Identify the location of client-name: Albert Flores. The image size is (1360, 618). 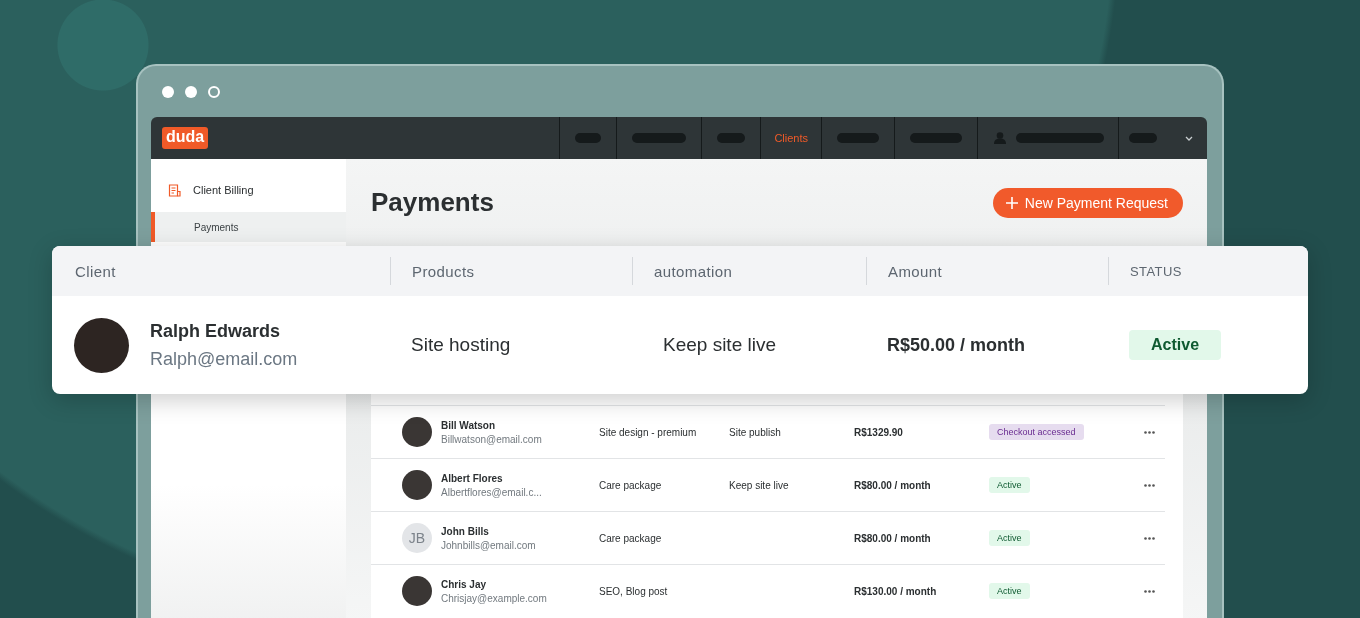
(472, 478).